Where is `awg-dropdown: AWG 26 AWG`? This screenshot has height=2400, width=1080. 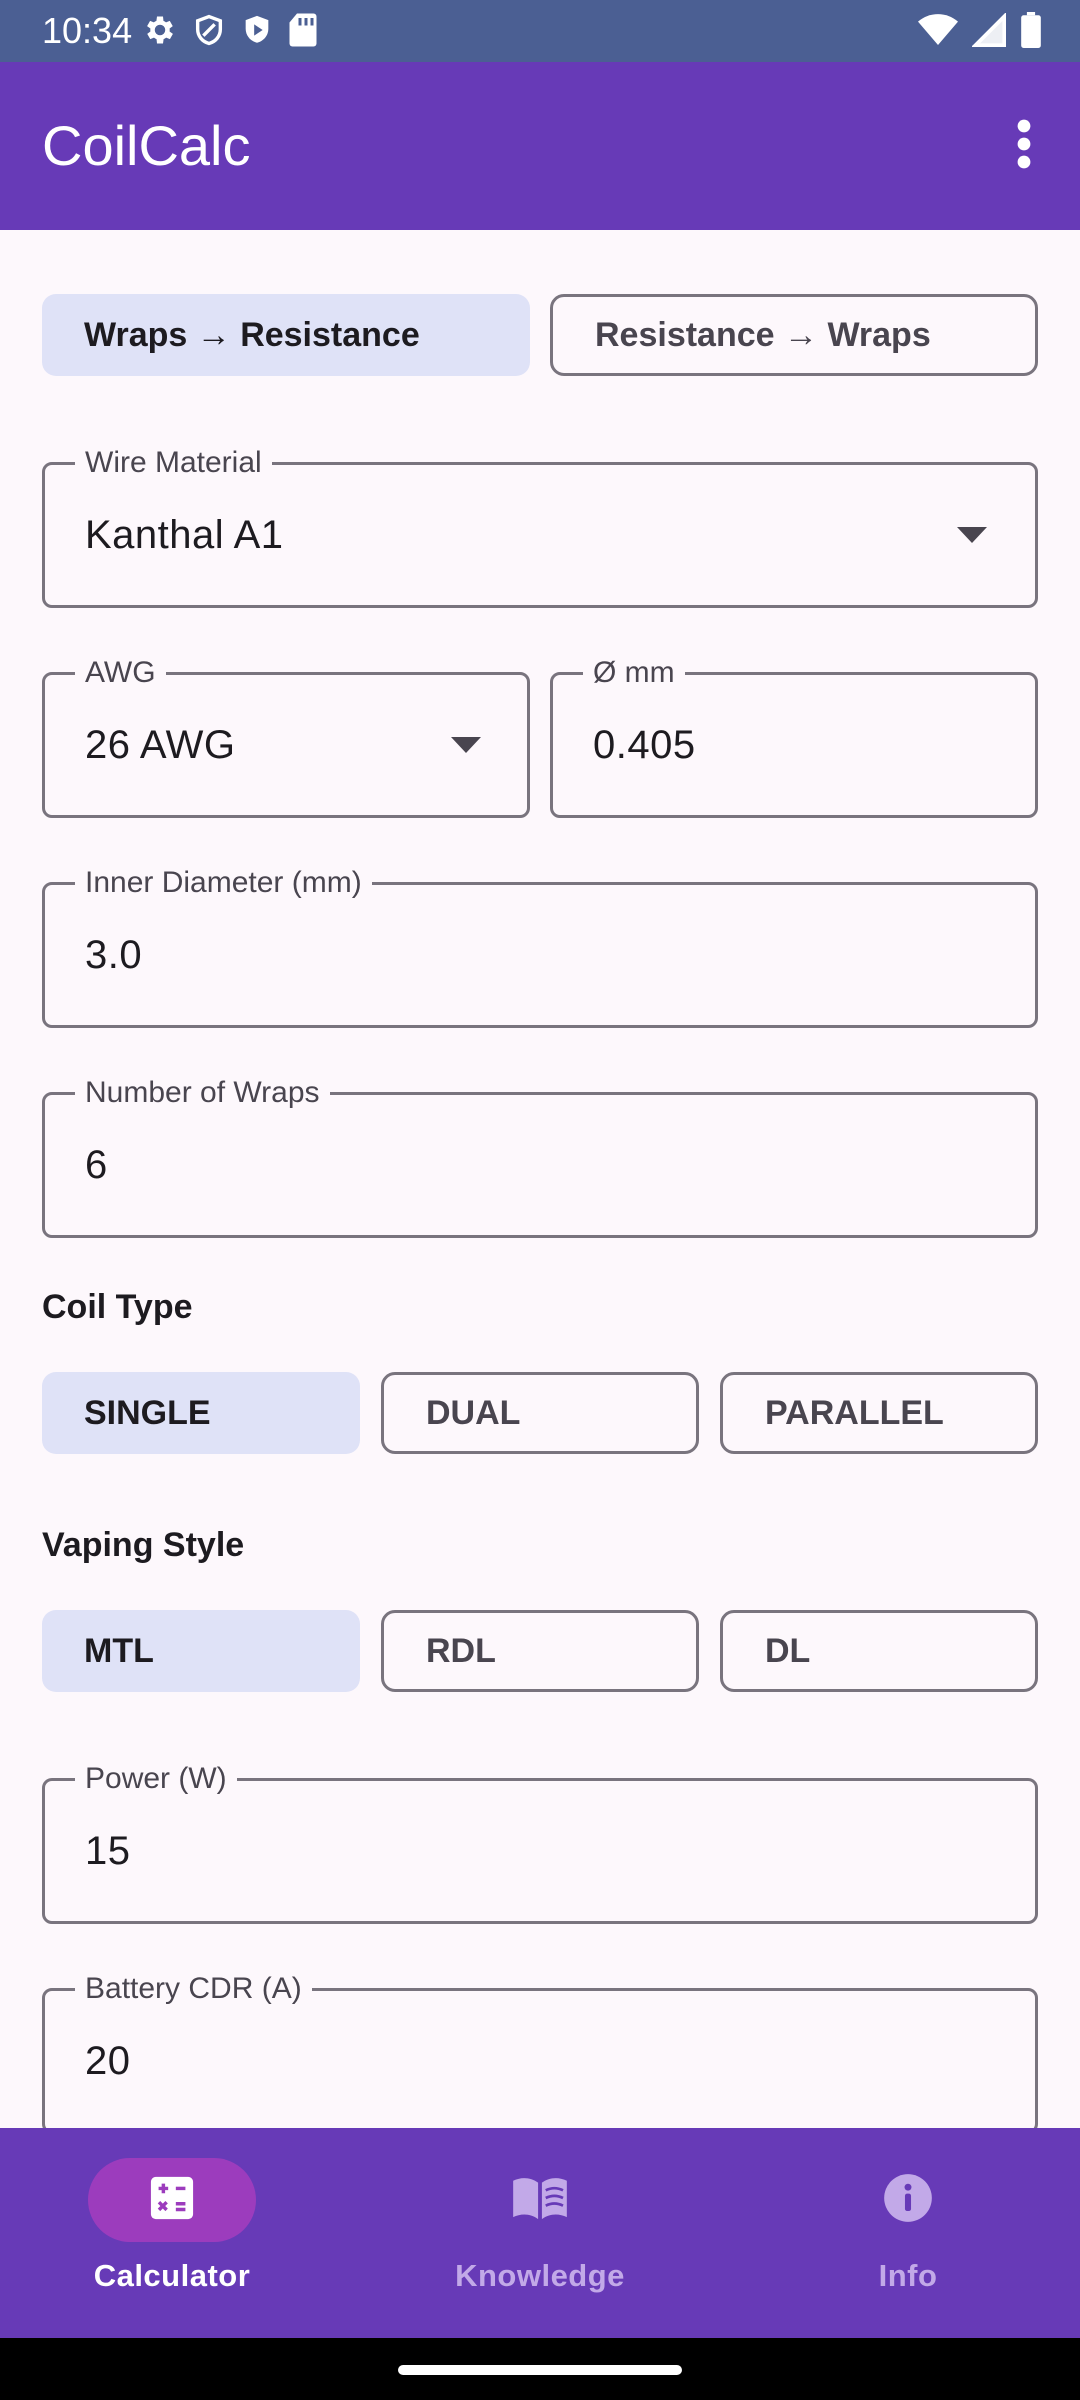
awg-dropdown: AWG 26 AWG is located at coordinates (286, 738).